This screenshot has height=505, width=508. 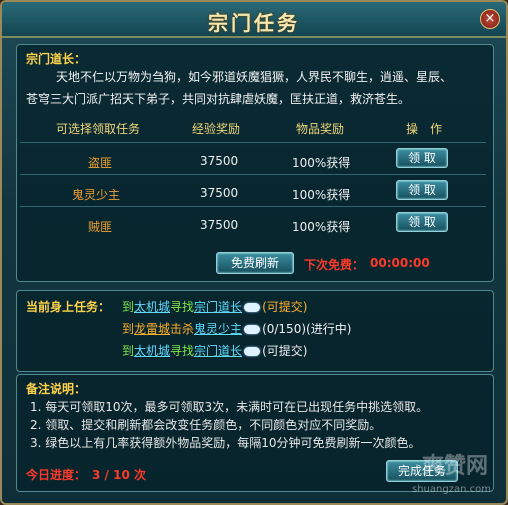 I want to click on free-refresh-button: 免费刷新, so click(x=255, y=263).